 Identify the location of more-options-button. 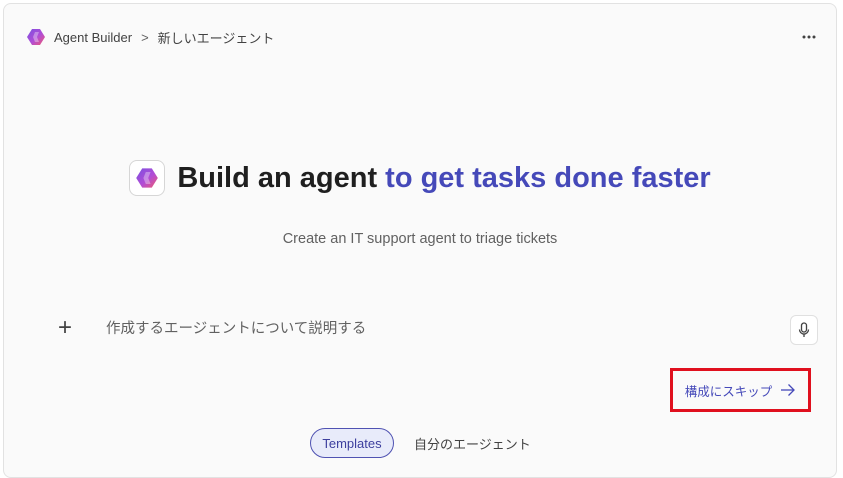
(809, 37).